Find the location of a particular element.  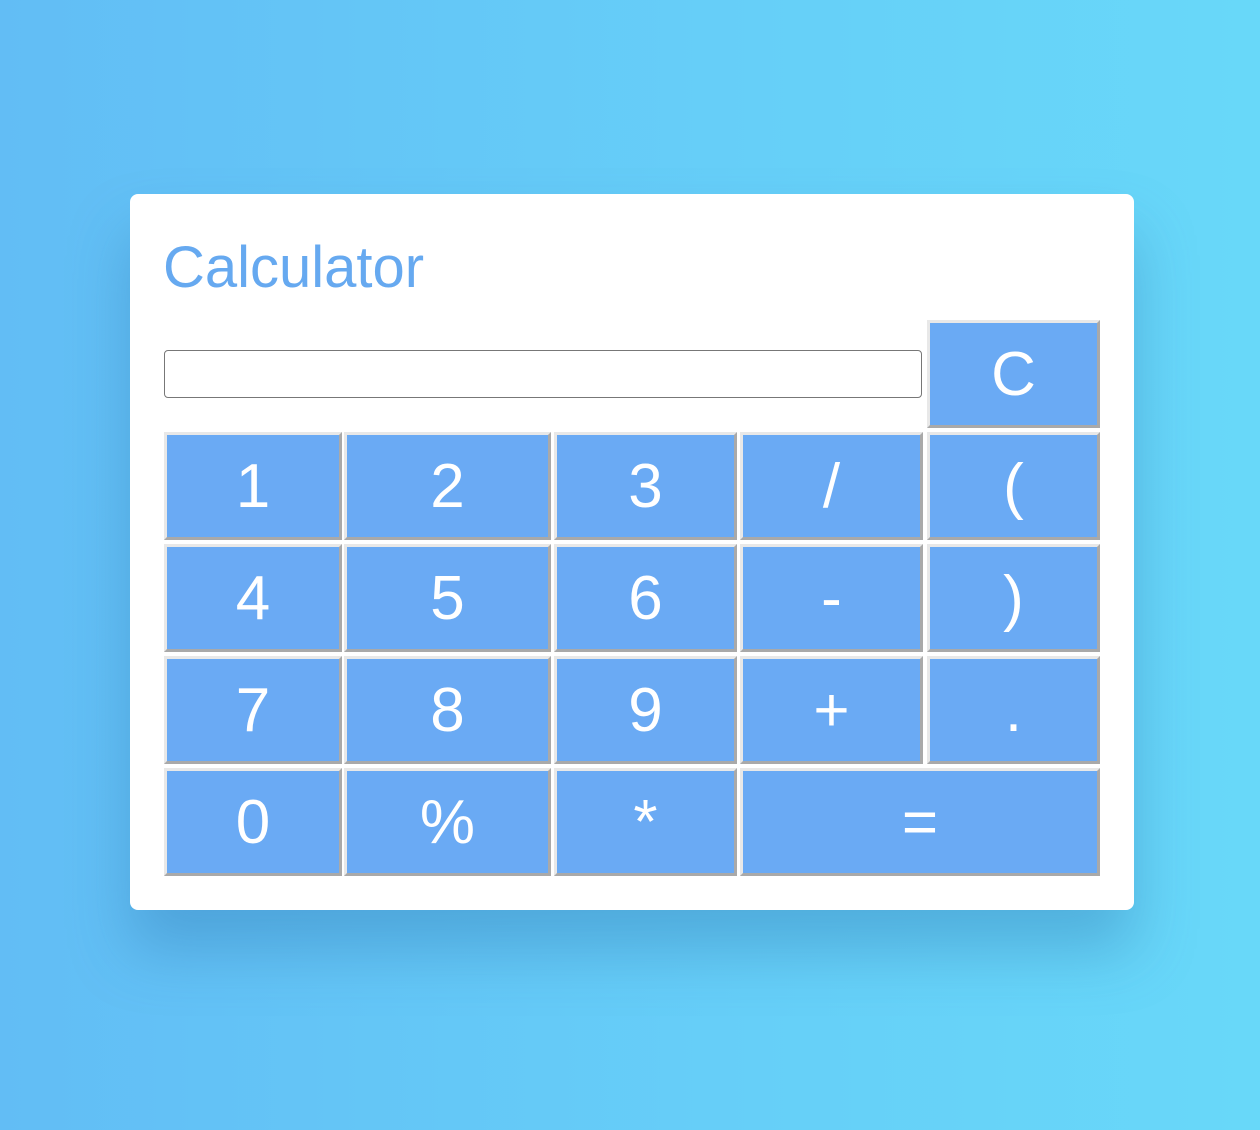

digit-5-button: 5 is located at coordinates (447, 598).